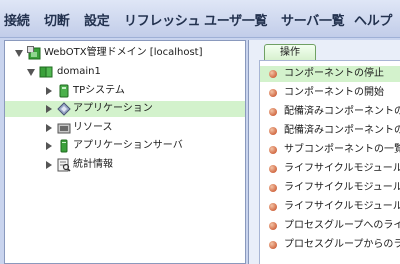  I want to click on tree-node-root: WebOTX管理ドメイン [localhost], so click(125, 53).